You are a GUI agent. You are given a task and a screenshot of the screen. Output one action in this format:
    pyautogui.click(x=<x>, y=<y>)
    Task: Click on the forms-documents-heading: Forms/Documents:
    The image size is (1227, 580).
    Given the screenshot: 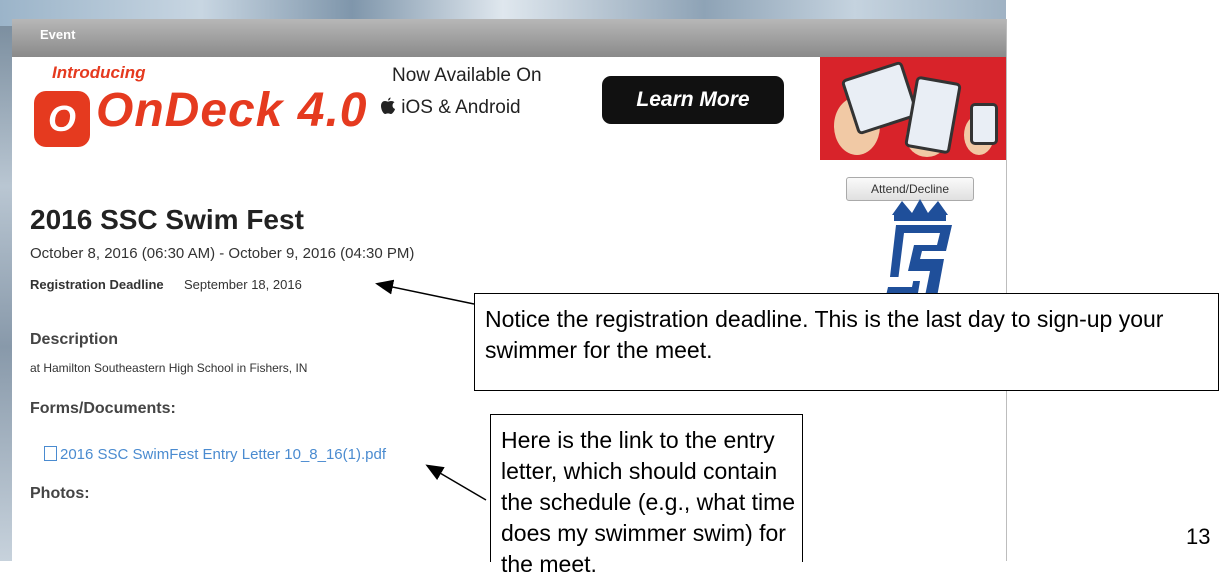 What is the action you would take?
    pyautogui.click(x=103, y=408)
    